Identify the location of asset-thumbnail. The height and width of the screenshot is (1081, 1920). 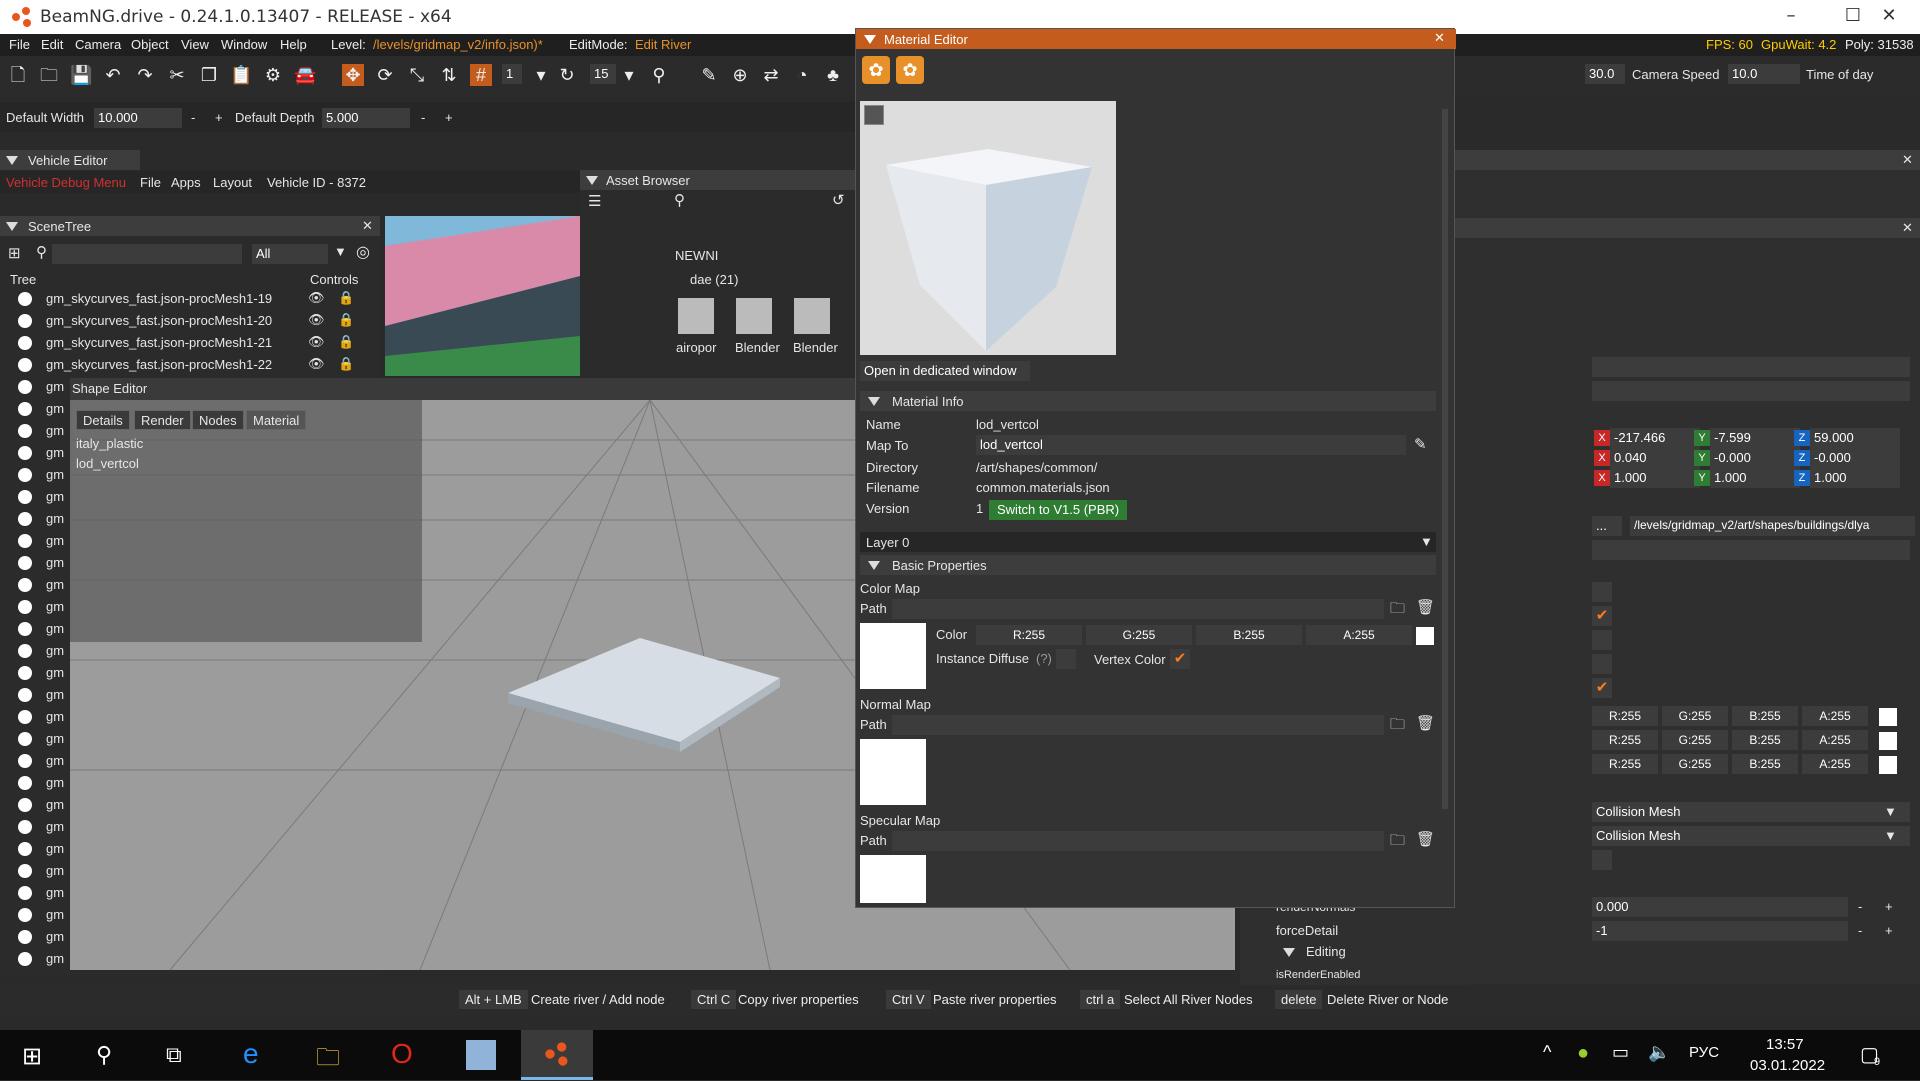
(754, 316).